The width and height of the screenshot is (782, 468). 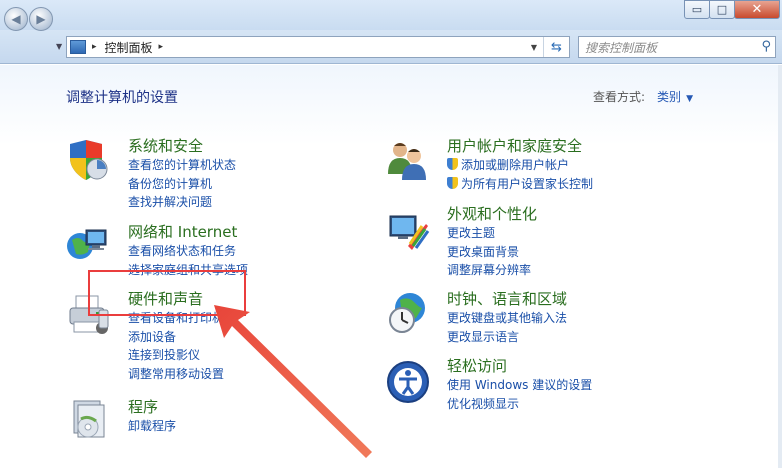 I want to click on view-by-dropdown: 类别 ▼, so click(x=675, y=96).